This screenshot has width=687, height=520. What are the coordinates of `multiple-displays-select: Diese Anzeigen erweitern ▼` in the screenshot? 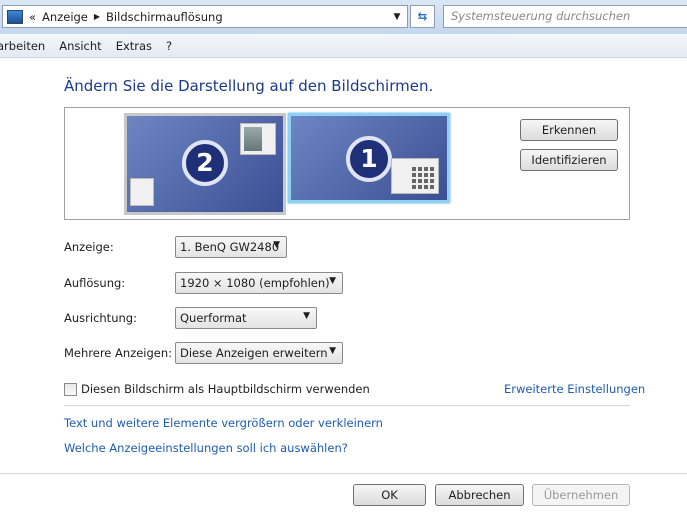 It's located at (259, 353).